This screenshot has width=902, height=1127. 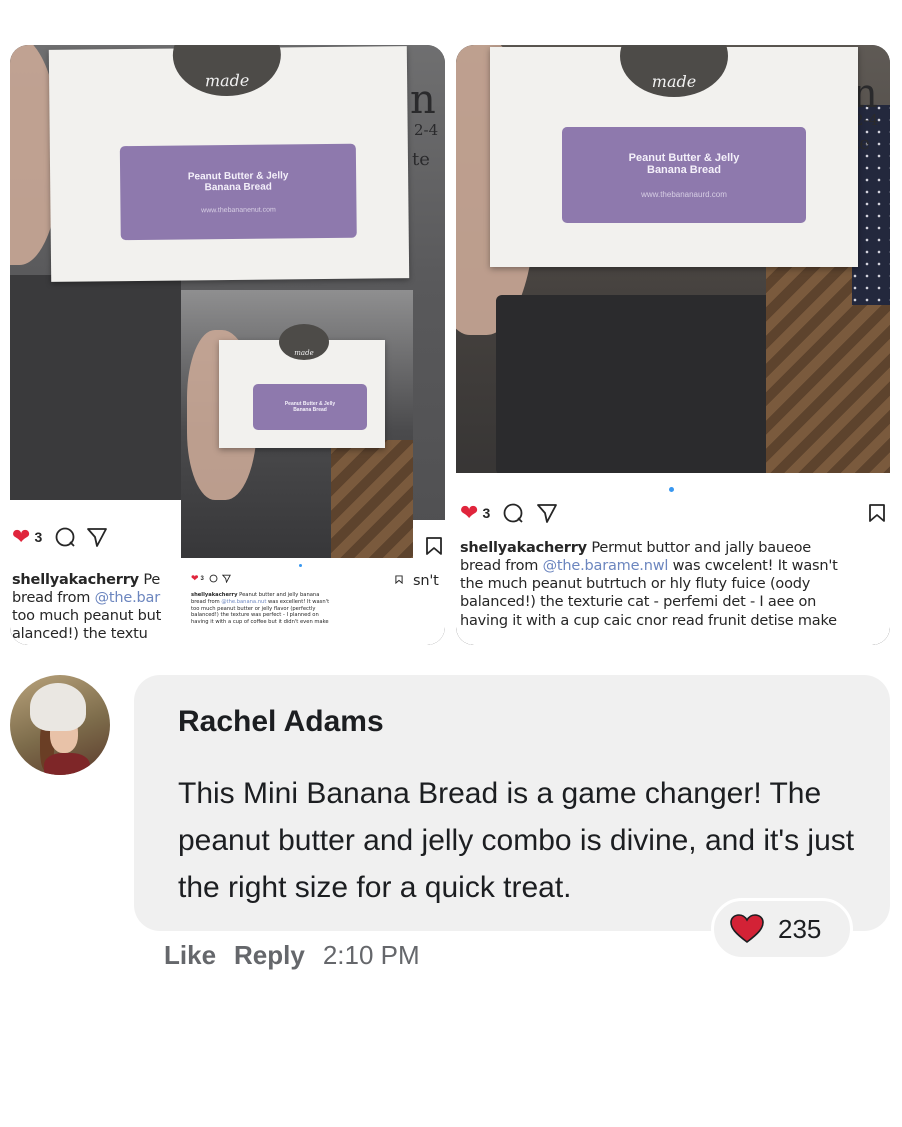 I want to click on edge-text: te, so click(x=421, y=159).